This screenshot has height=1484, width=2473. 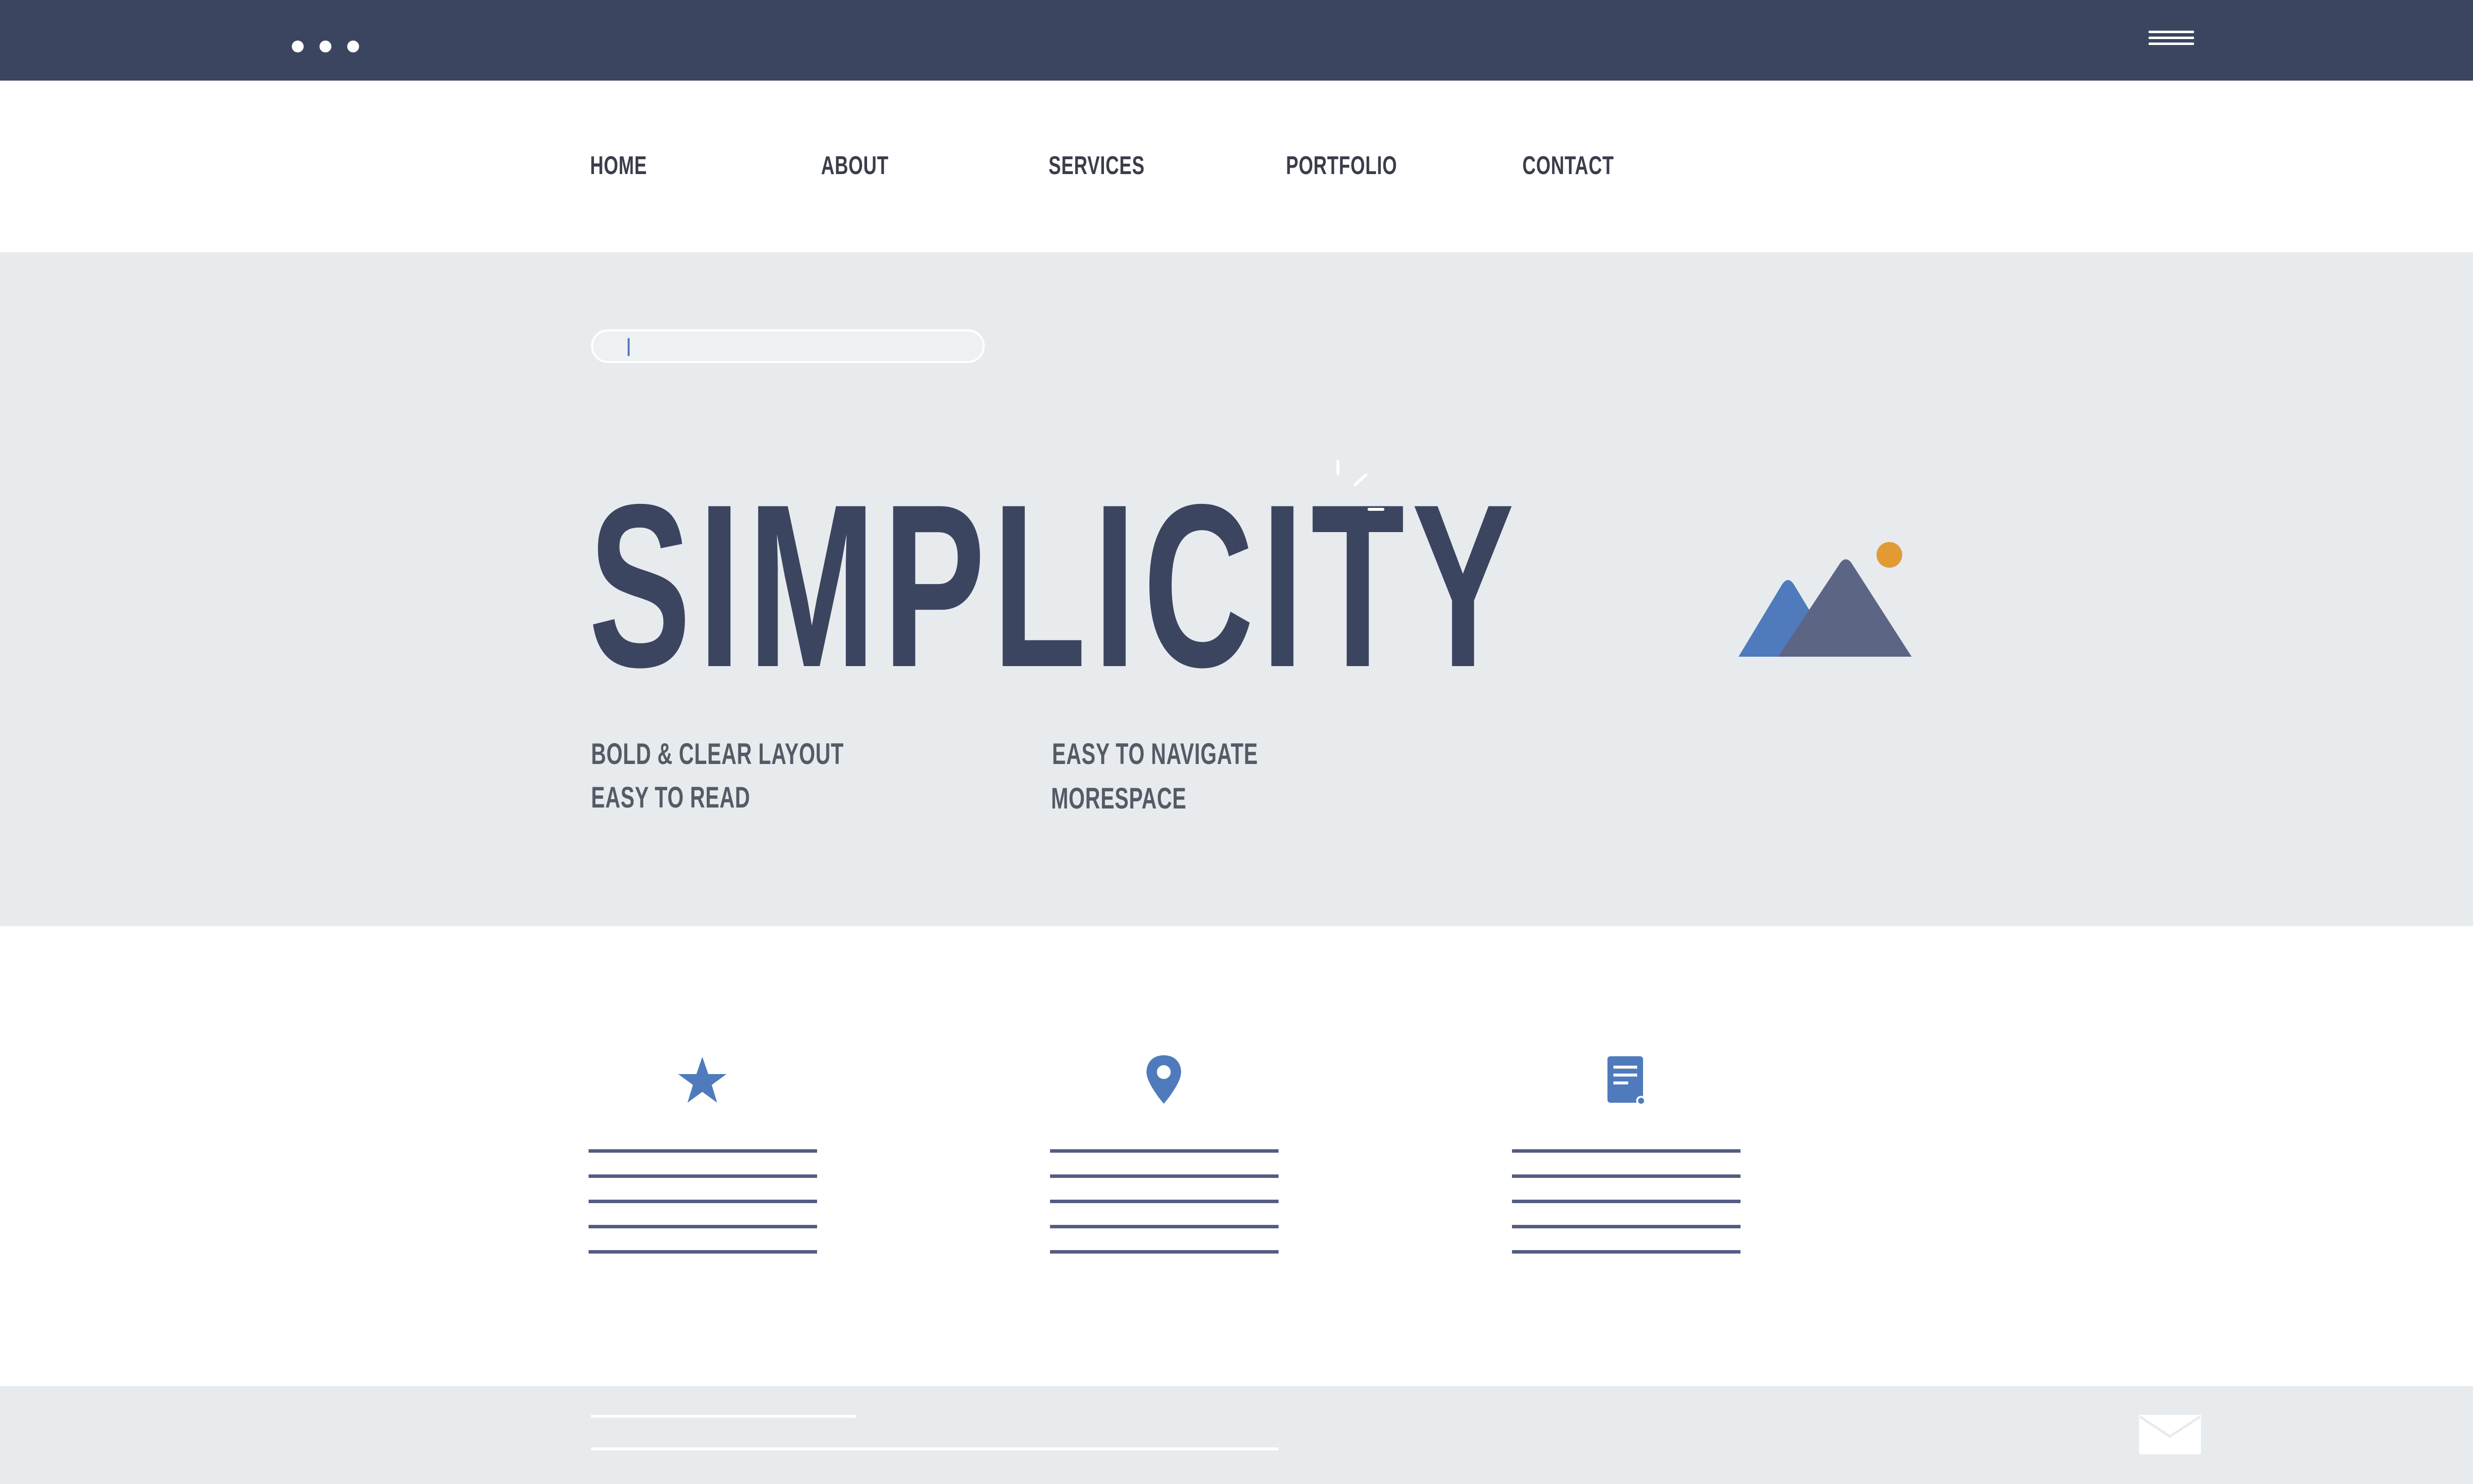 I want to click on nav-item-about: ABOUT, so click(x=868, y=165).